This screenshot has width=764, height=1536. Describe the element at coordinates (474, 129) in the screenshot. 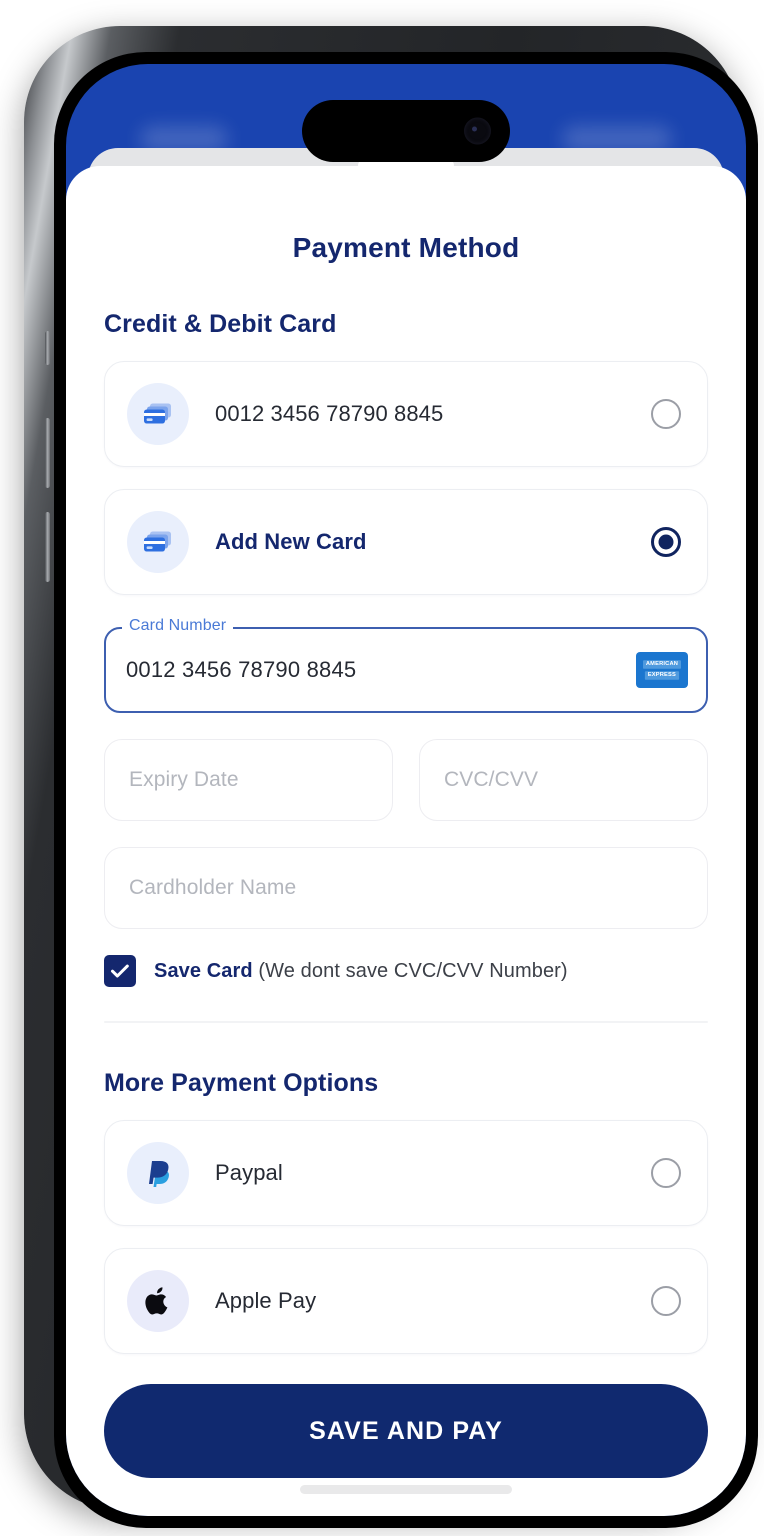

I see `camera-glint` at that location.